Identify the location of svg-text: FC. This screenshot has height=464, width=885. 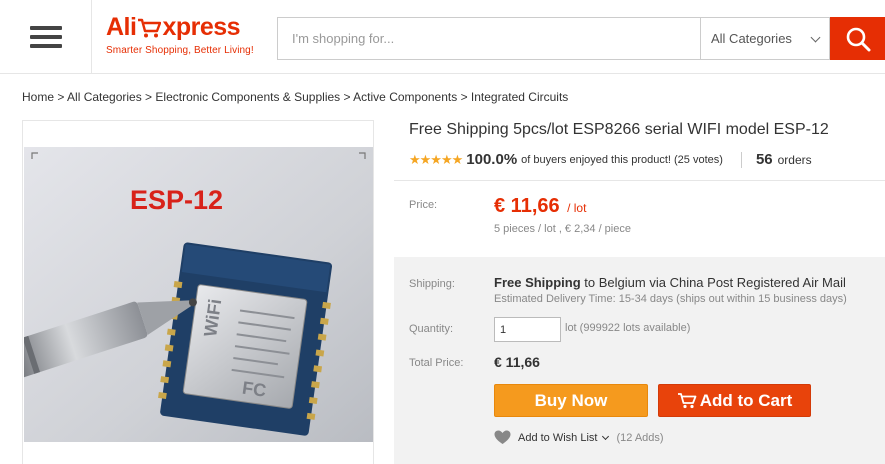
(254, 389).